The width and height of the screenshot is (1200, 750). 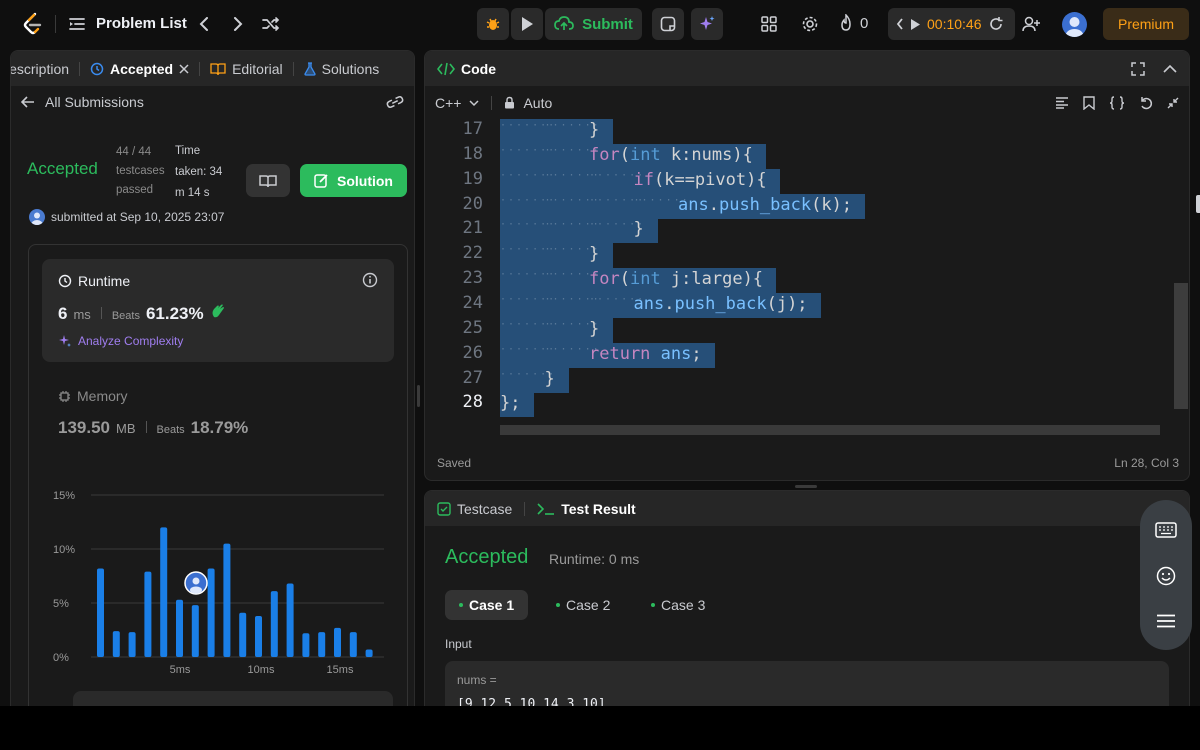 I want to click on auto-mode: Auto, so click(x=537, y=103).